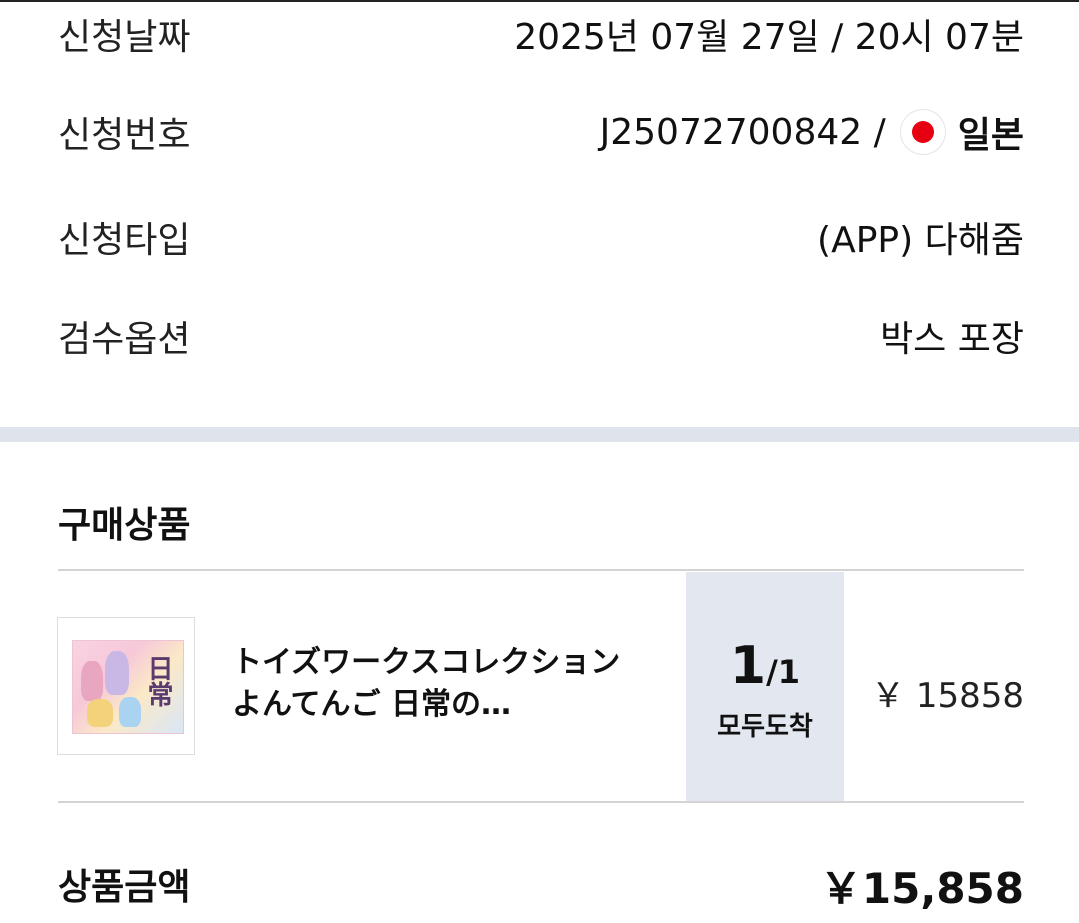  What do you see at coordinates (541, 132) in the screenshot?
I see `info-row-number: 신청번호 J25072700842 / 일본` at bounding box center [541, 132].